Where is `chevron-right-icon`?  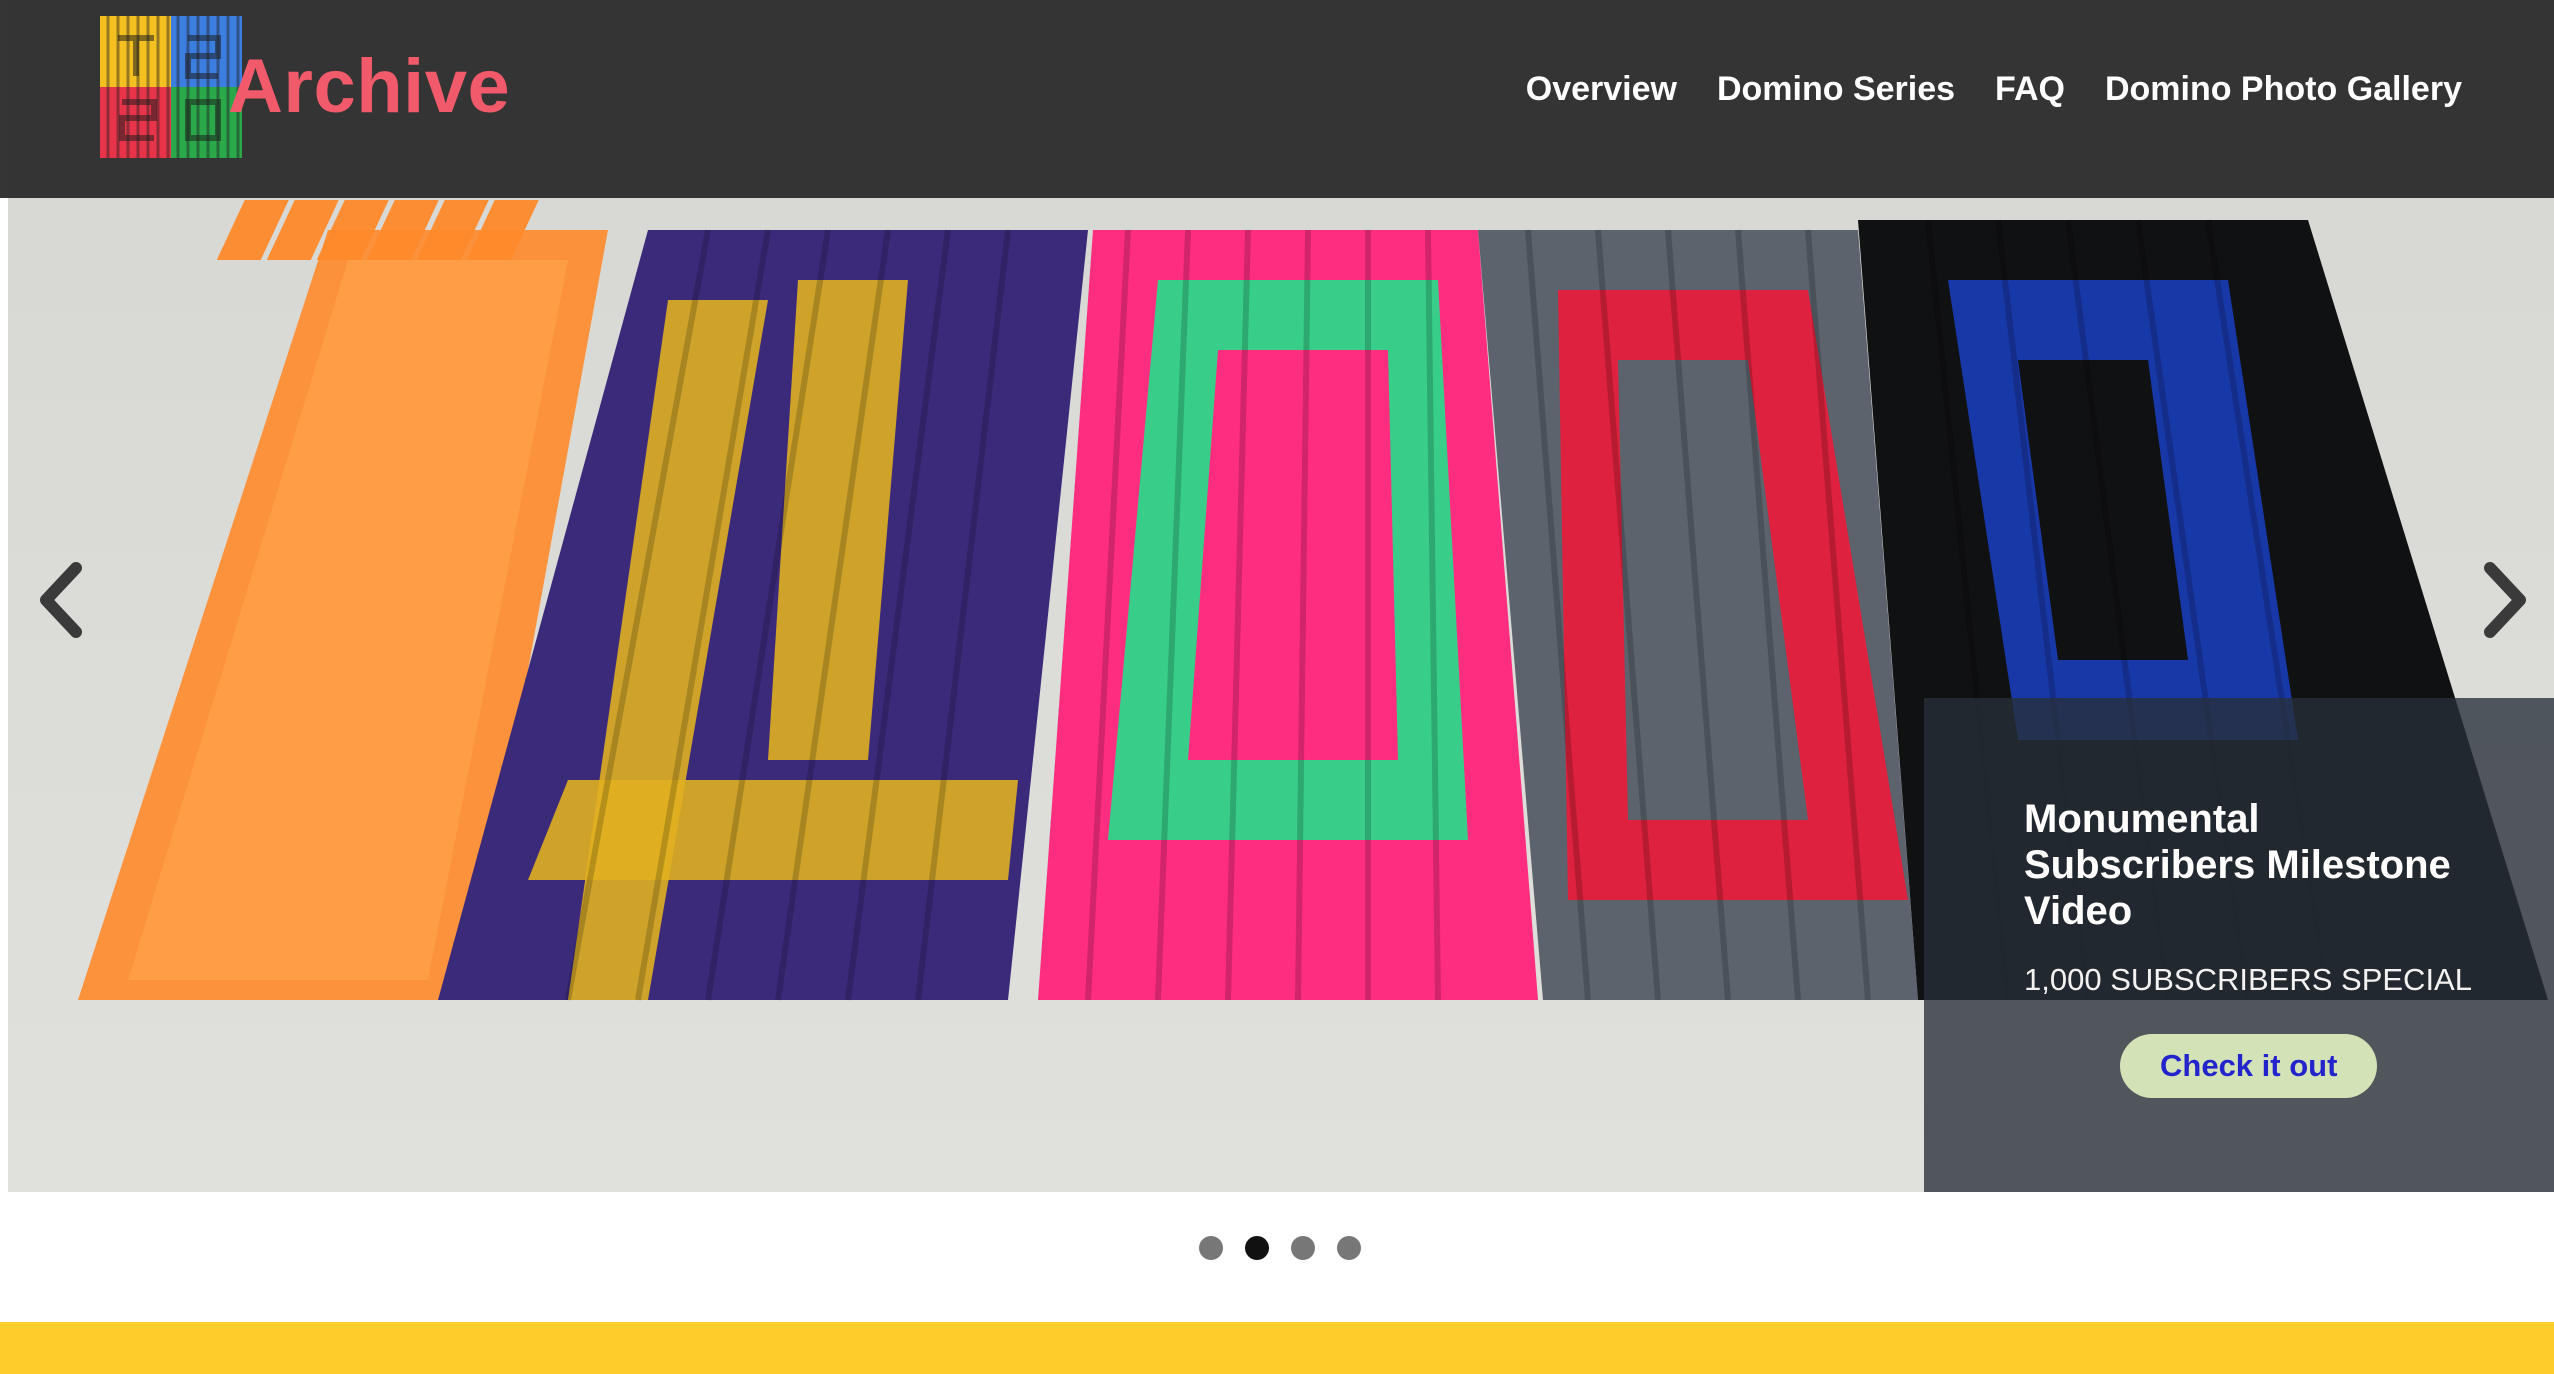
chevron-right-icon is located at coordinates (2505, 600).